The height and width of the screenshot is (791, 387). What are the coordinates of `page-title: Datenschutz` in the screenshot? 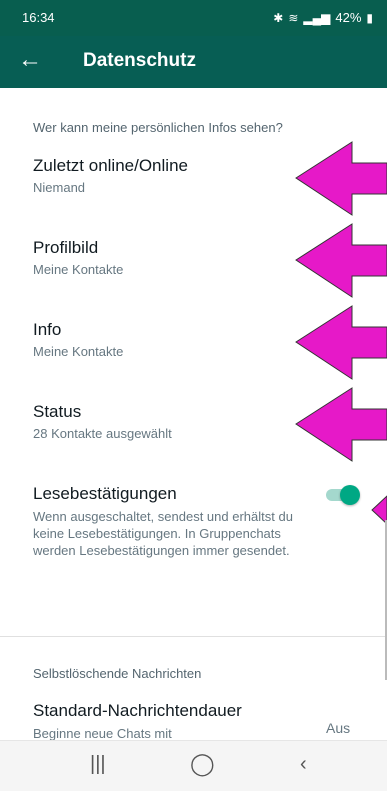 It's located at (139, 60).